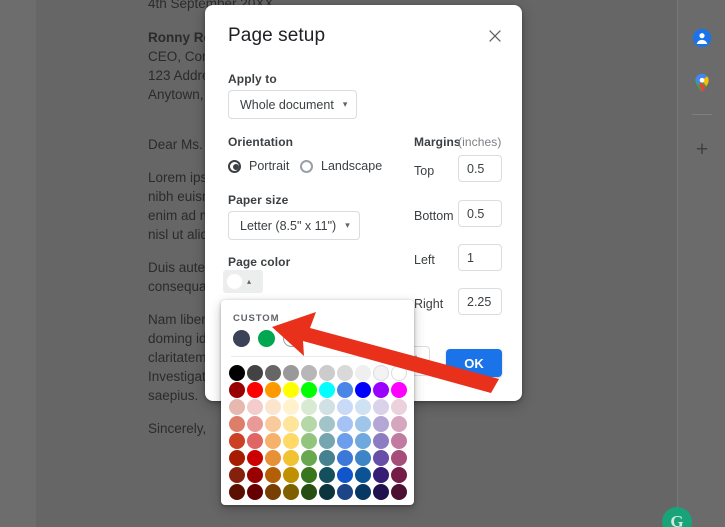 The width and height of the screenshot is (725, 527). What do you see at coordinates (293, 104) in the screenshot?
I see `apply-to-dropdown: Whole document ▾` at bounding box center [293, 104].